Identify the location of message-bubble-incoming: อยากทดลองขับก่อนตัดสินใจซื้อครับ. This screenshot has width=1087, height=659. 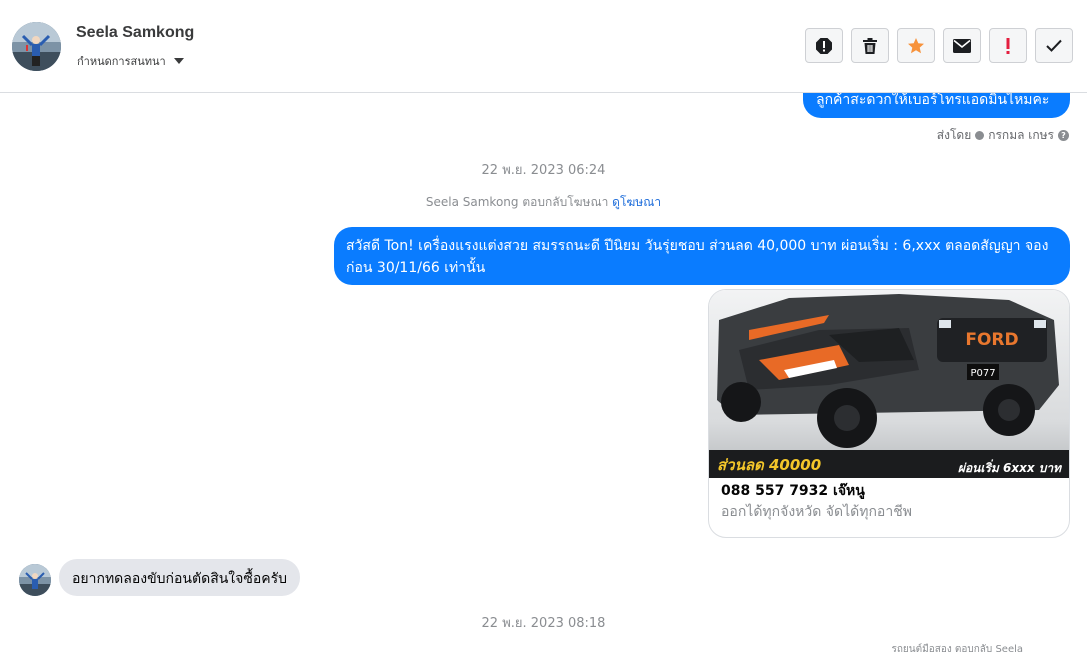
(180, 577).